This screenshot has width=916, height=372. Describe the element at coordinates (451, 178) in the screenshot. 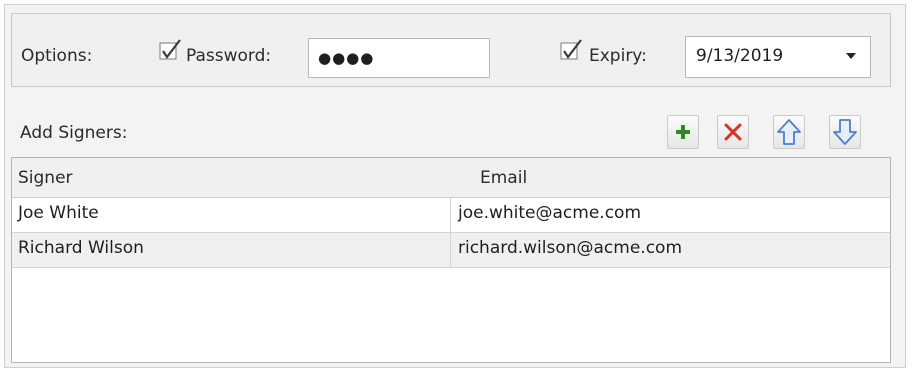

I see `table-header: Signer Email` at that location.